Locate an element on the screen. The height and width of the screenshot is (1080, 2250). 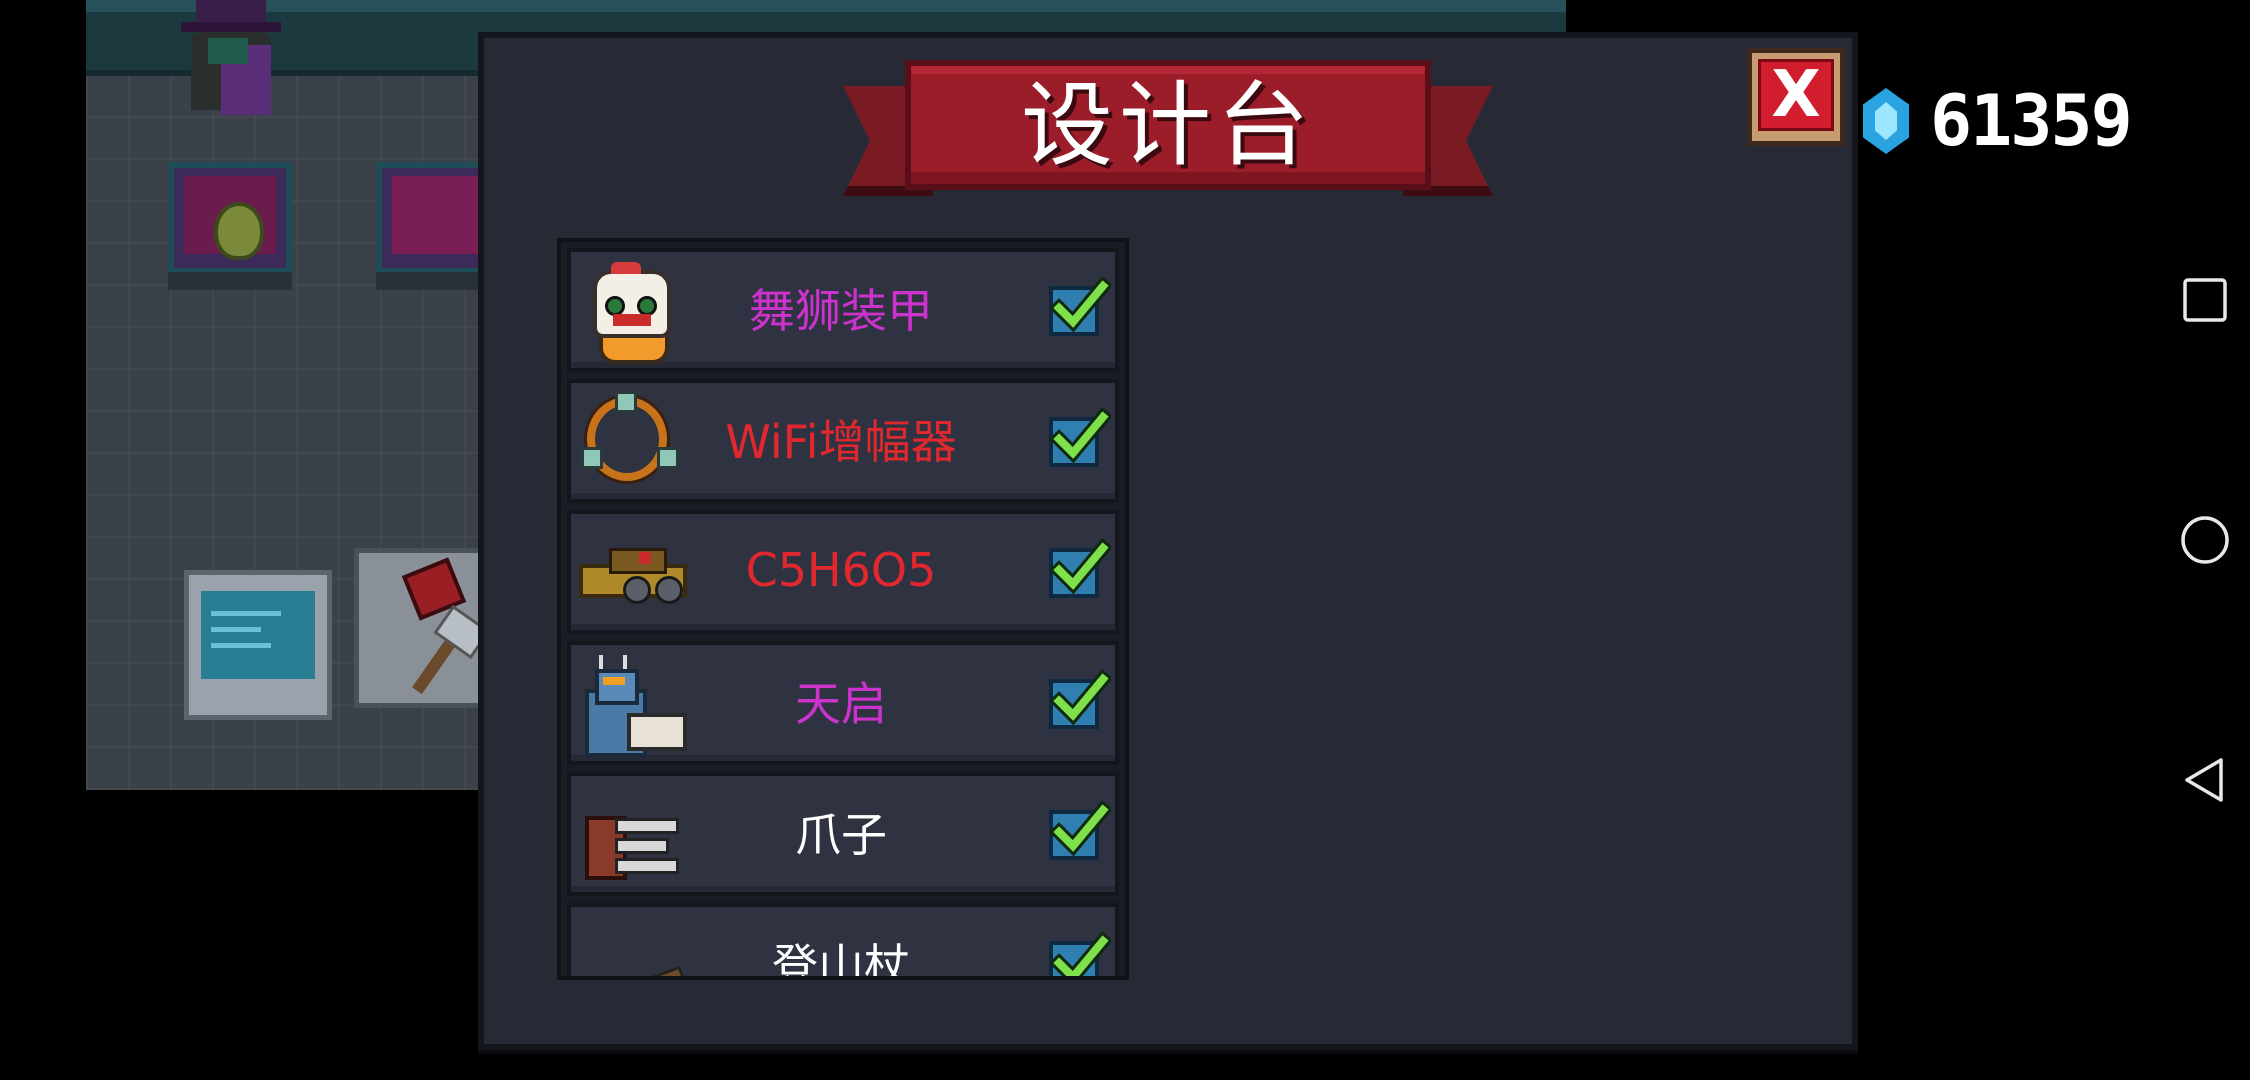
system-nav-bar is located at coordinates (2205, 540).